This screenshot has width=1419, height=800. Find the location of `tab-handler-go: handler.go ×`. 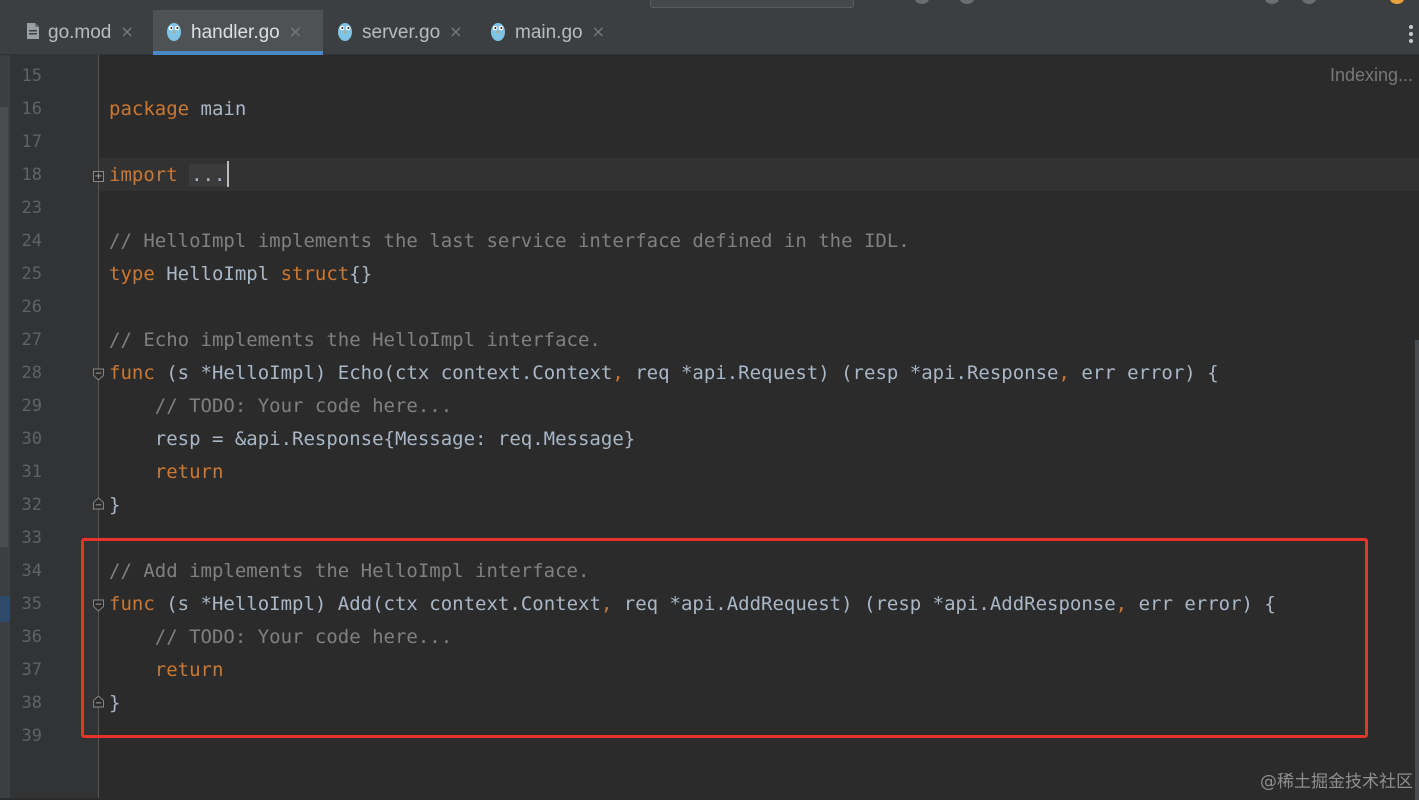

tab-handler-go: handler.go × is located at coordinates (238, 32).